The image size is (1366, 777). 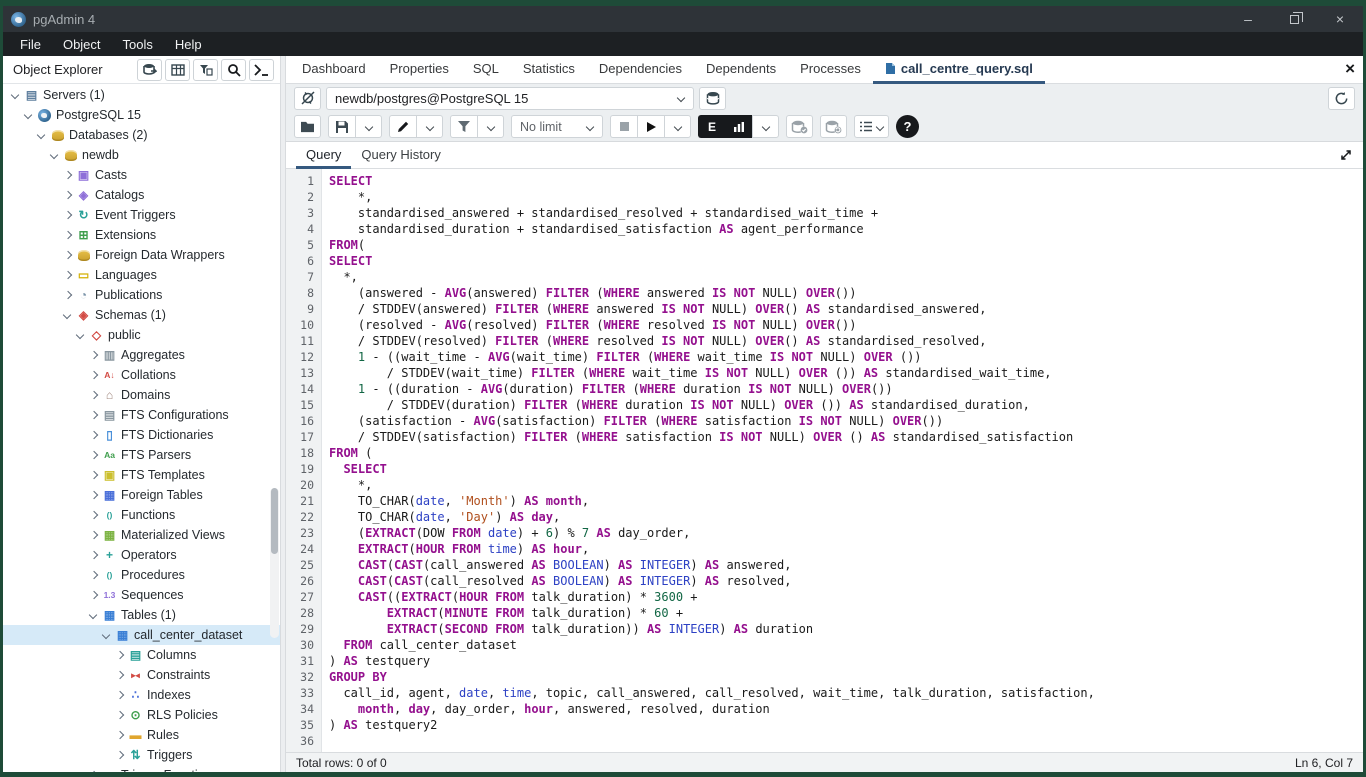 I want to click on tree-item-constraints: ▸◂ Constraints, so click(x=141, y=675).